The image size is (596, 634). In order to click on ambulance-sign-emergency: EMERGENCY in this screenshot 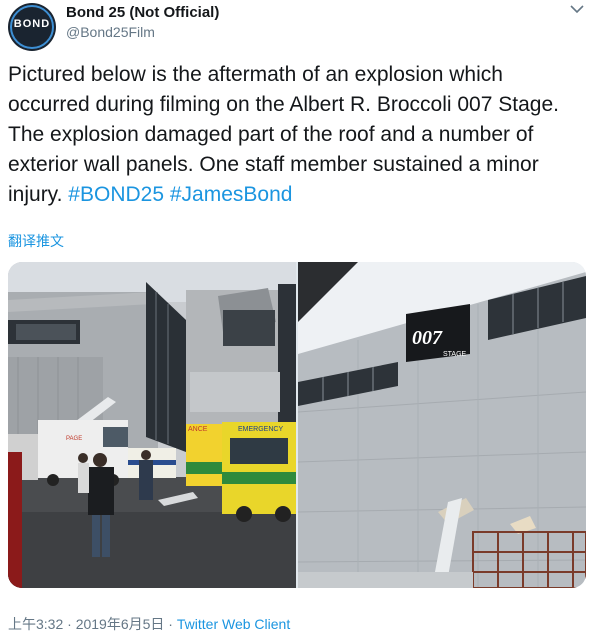, I will do `click(260, 429)`.